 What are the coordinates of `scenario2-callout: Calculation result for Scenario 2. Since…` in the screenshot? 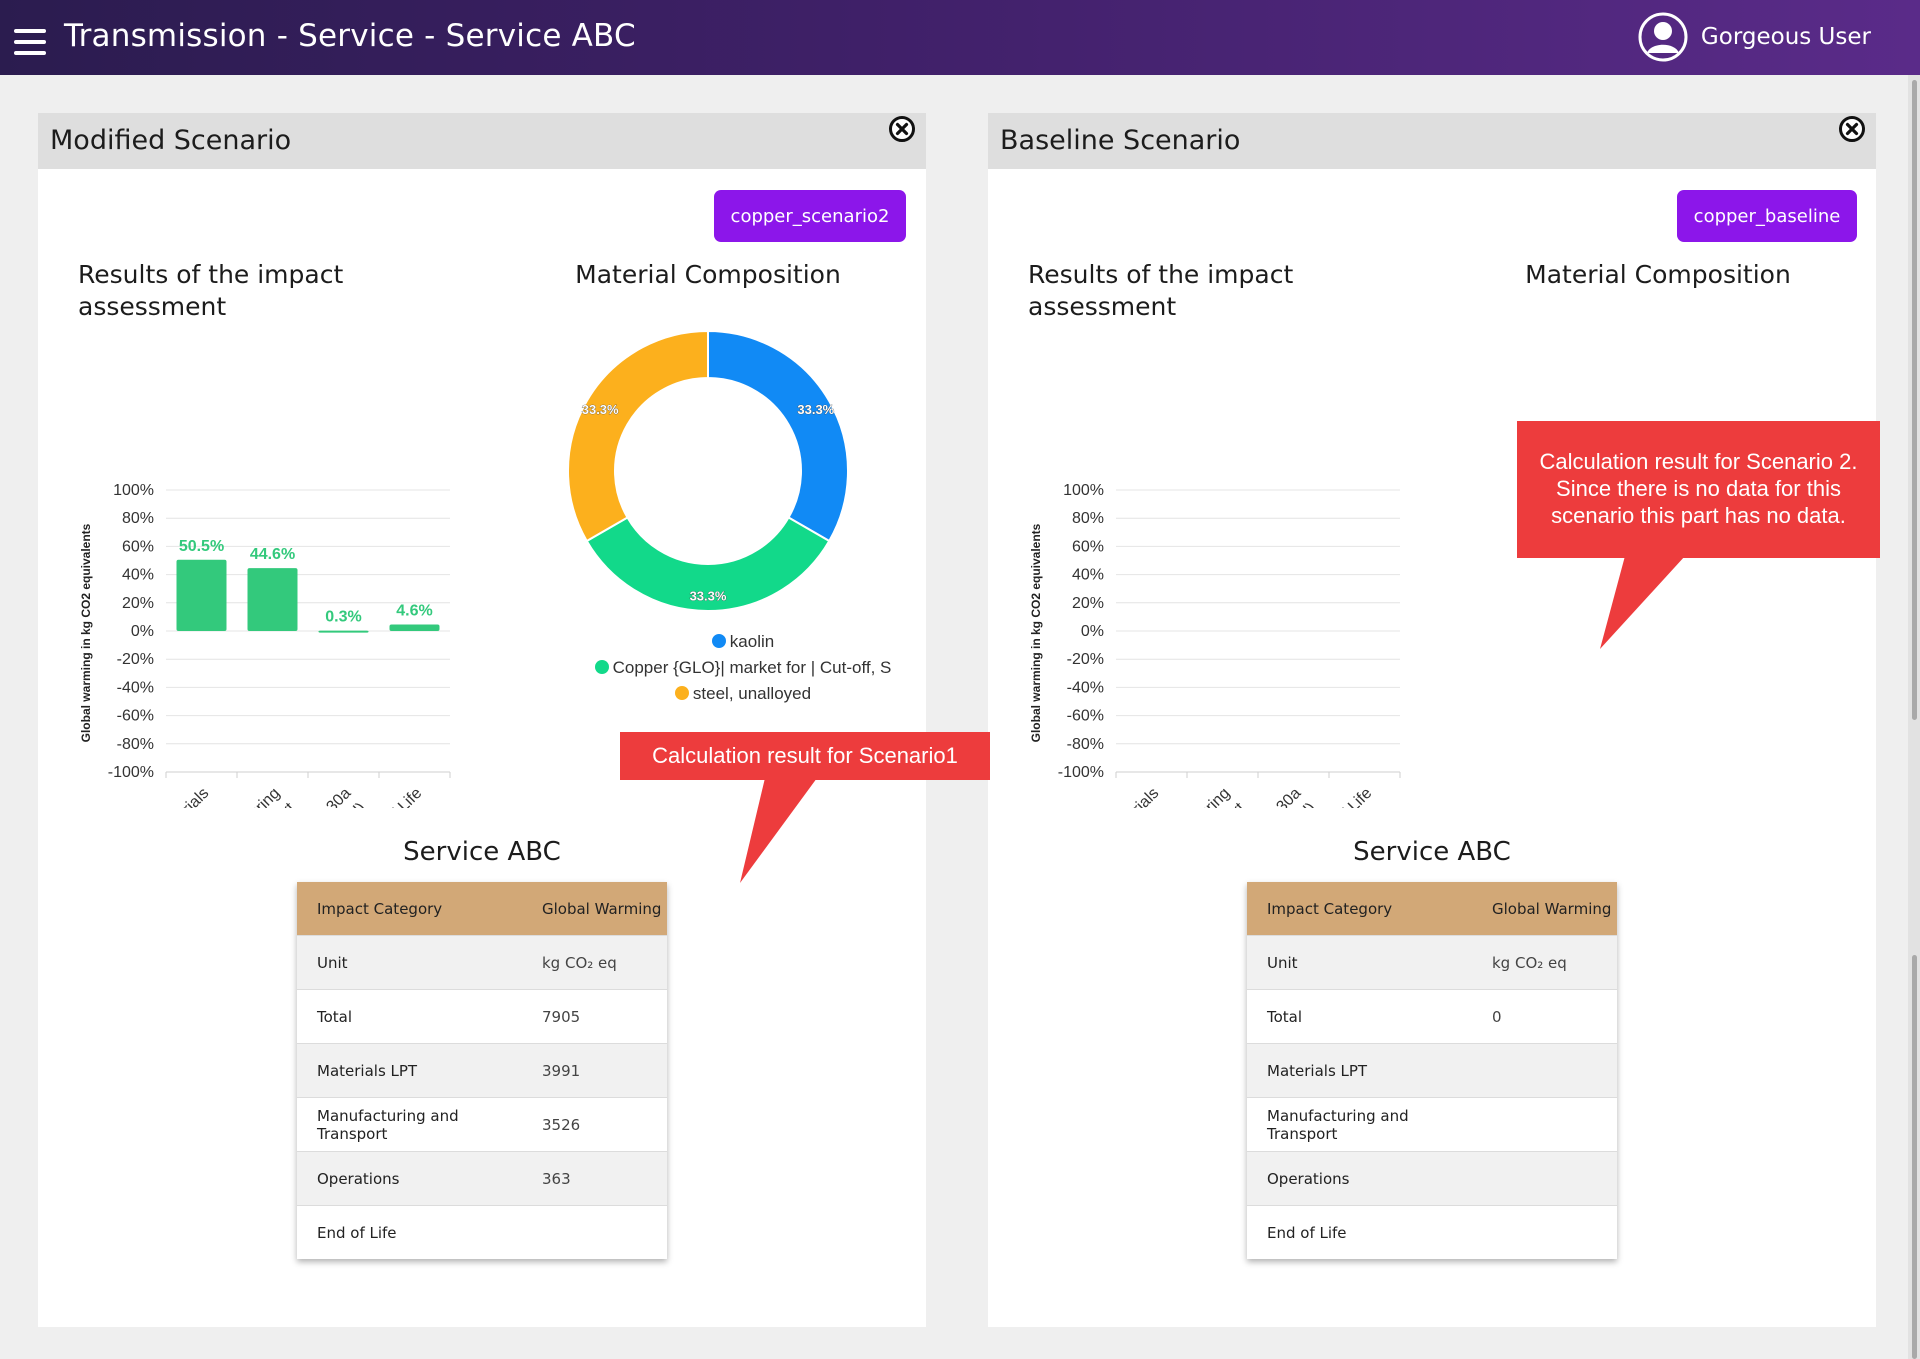 It's located at (1698, 489).